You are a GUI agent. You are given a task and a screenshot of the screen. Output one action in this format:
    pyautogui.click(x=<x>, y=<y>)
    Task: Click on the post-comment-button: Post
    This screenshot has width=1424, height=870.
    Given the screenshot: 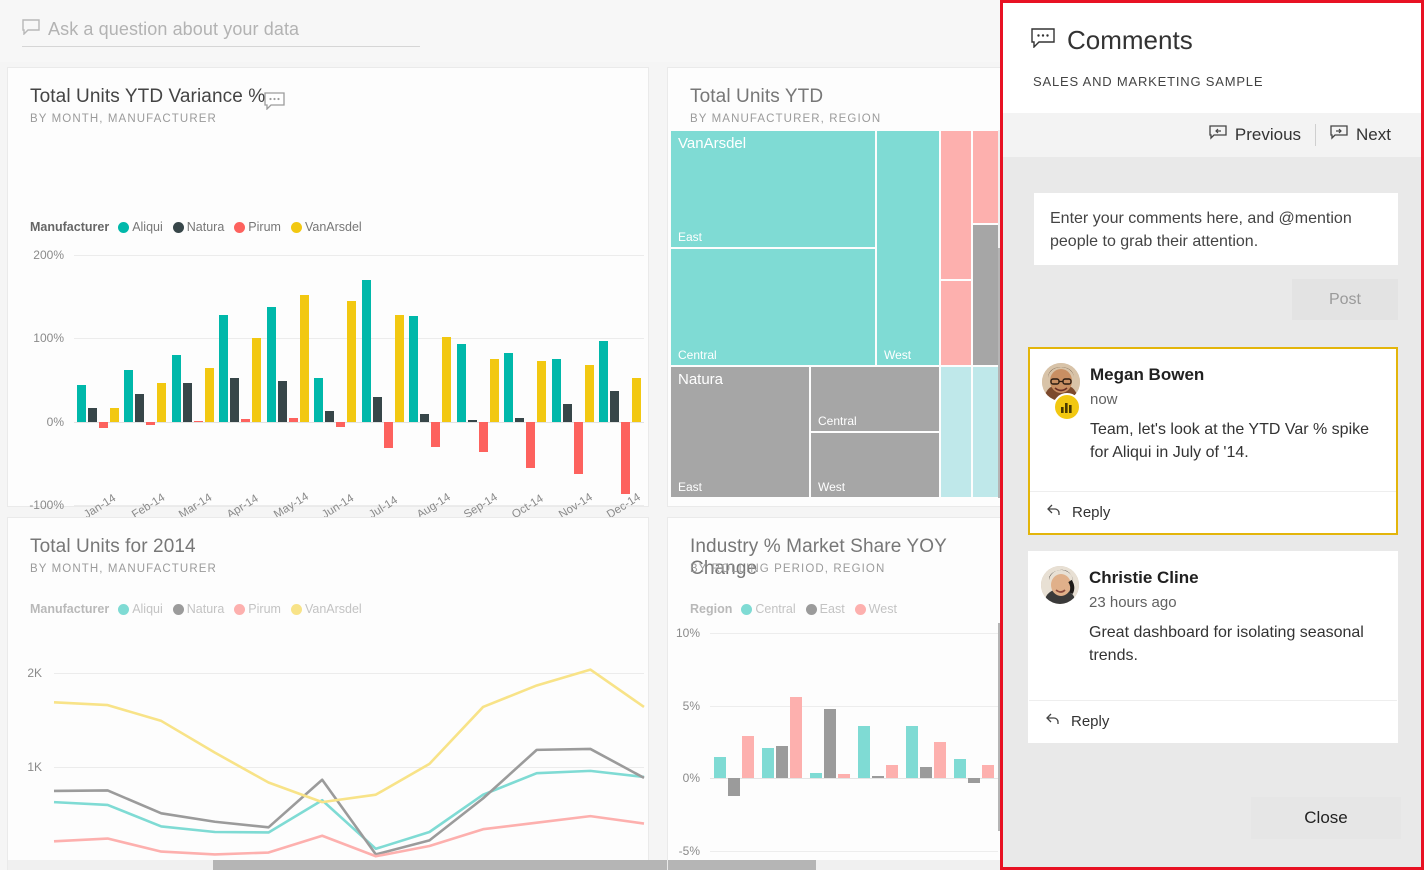 What is the action you would take?
    pyautogui.click(x=1345, y=299)
    